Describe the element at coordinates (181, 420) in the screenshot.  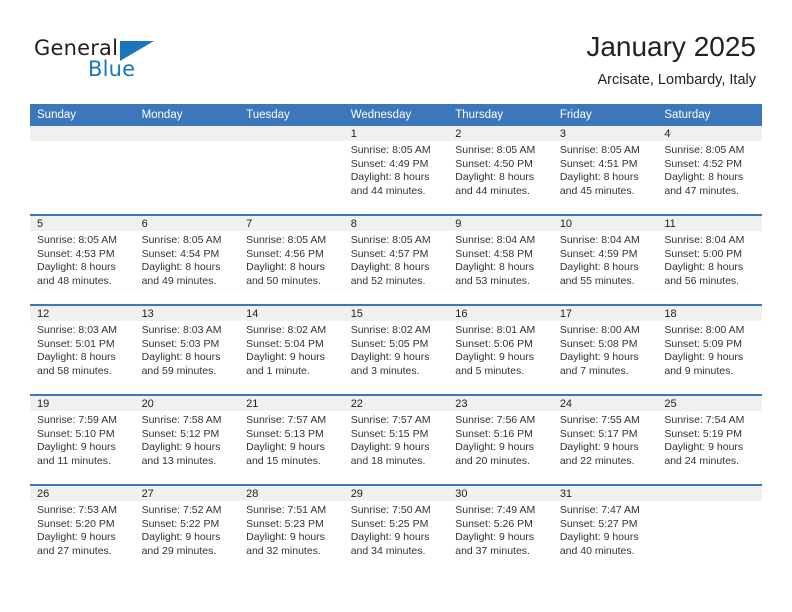
I see `sunrise-time: Sunrise: 7:58 AM` at that location.